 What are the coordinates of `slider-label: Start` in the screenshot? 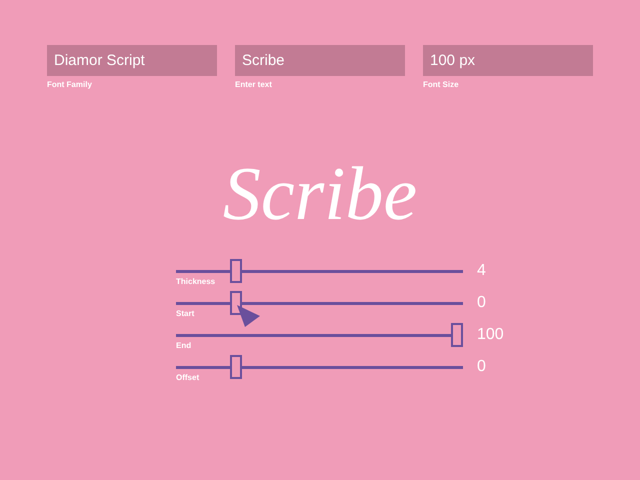 It's located at (185, 314).